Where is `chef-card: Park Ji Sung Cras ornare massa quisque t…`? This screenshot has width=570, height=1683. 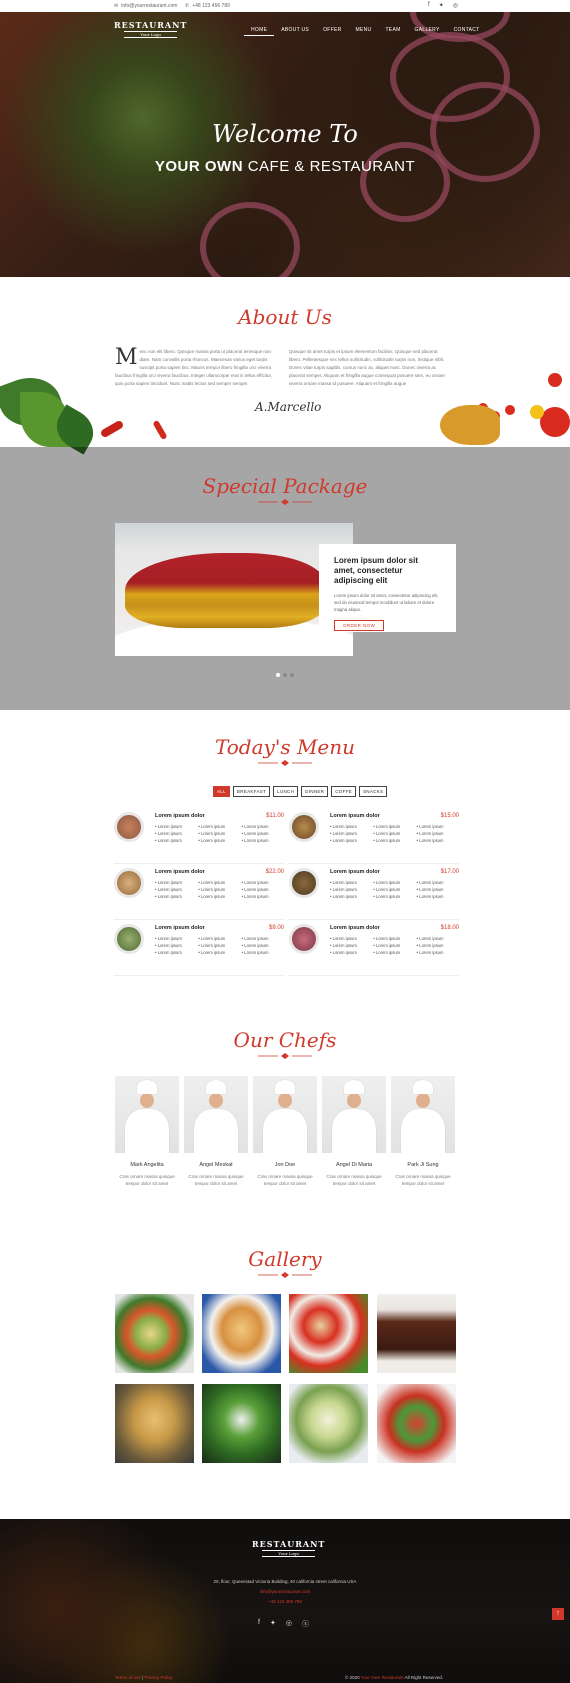 chef-card: Park Ji Sung Cras ornare massa quisque t… is located at coordinates (423, 1131).